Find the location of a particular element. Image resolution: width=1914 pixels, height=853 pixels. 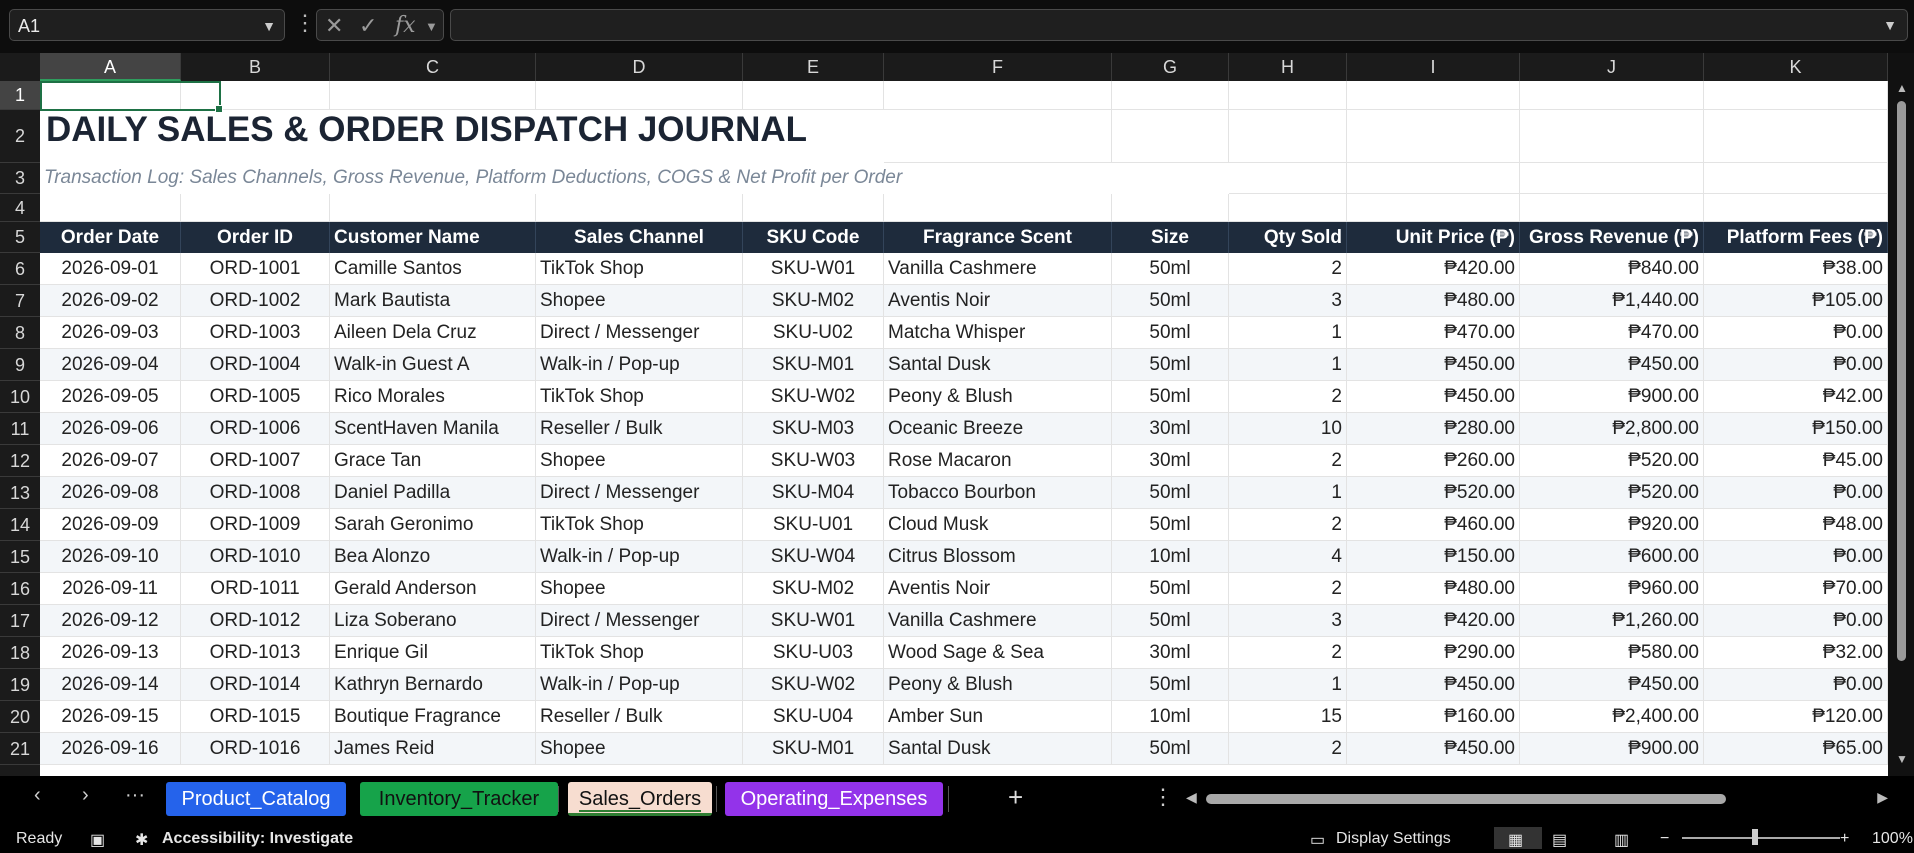

table-cell: SKU-M03 is located at coordinates (813, 429).